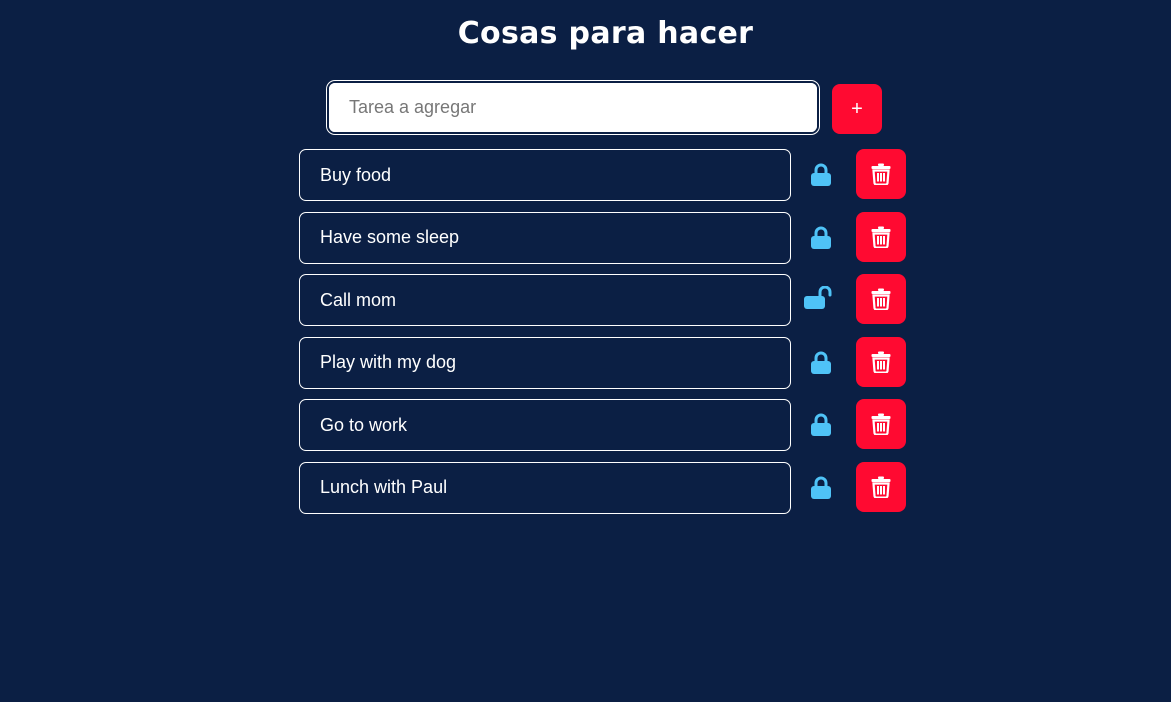 The width and height of the screenshot is (1171, 702). Describe the element at coordinates (545, 175) in the screenshot. I see `task-text: Buy food` at that location.